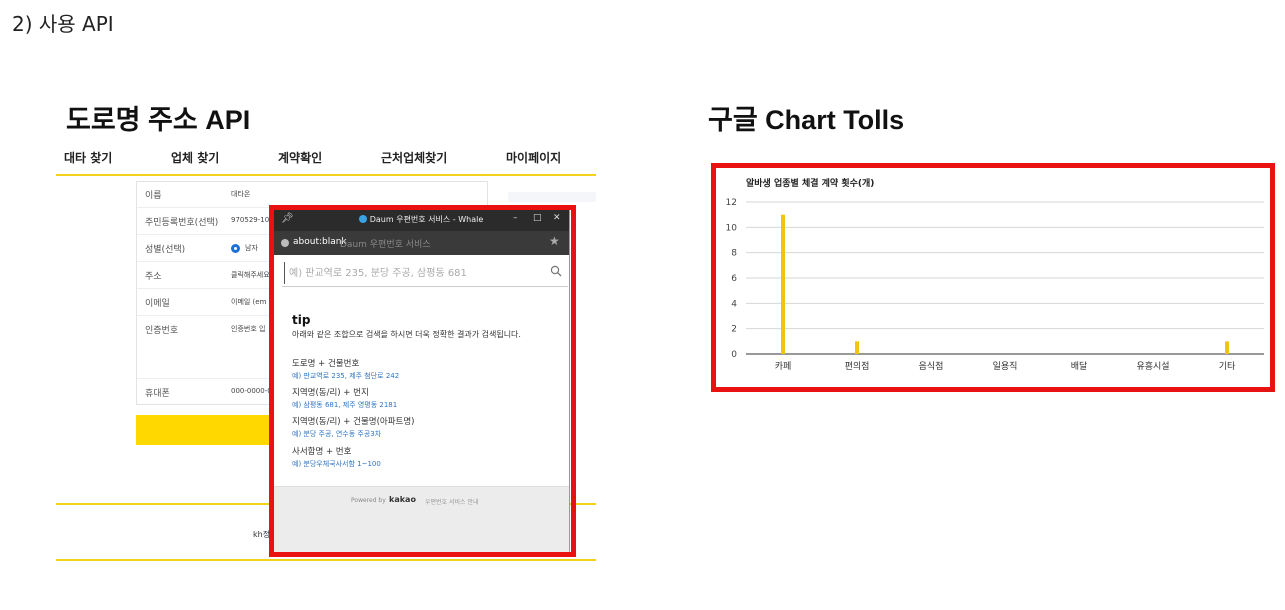 The width and height of the screenshot is (1285, 610). I want to click on address-field: 클릭해주세요, so click(250, 275).